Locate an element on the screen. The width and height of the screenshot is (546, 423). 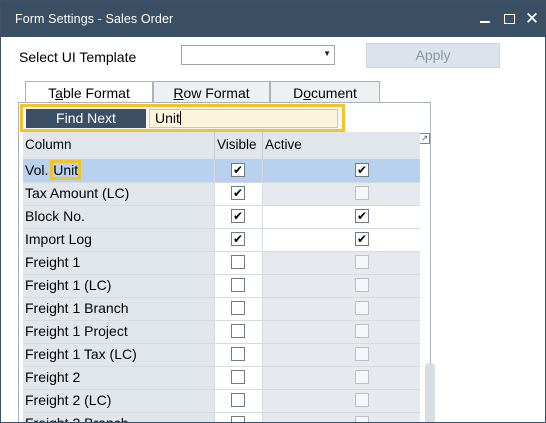
column-name-text: Freight 1 Branch is located at coordinates (77, 308).